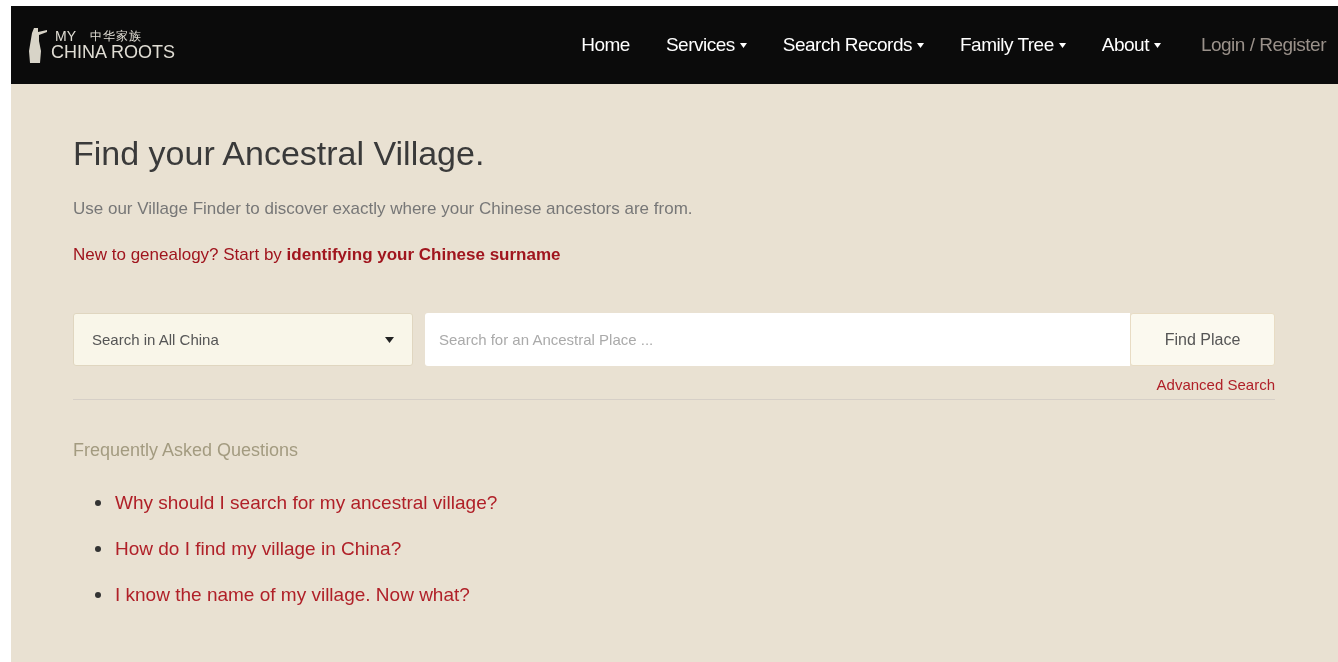 The width and height of the screenshot is (1338, 662). I want to click on faq-link: Why should I search for my ancestral village?, so click(306, 502).